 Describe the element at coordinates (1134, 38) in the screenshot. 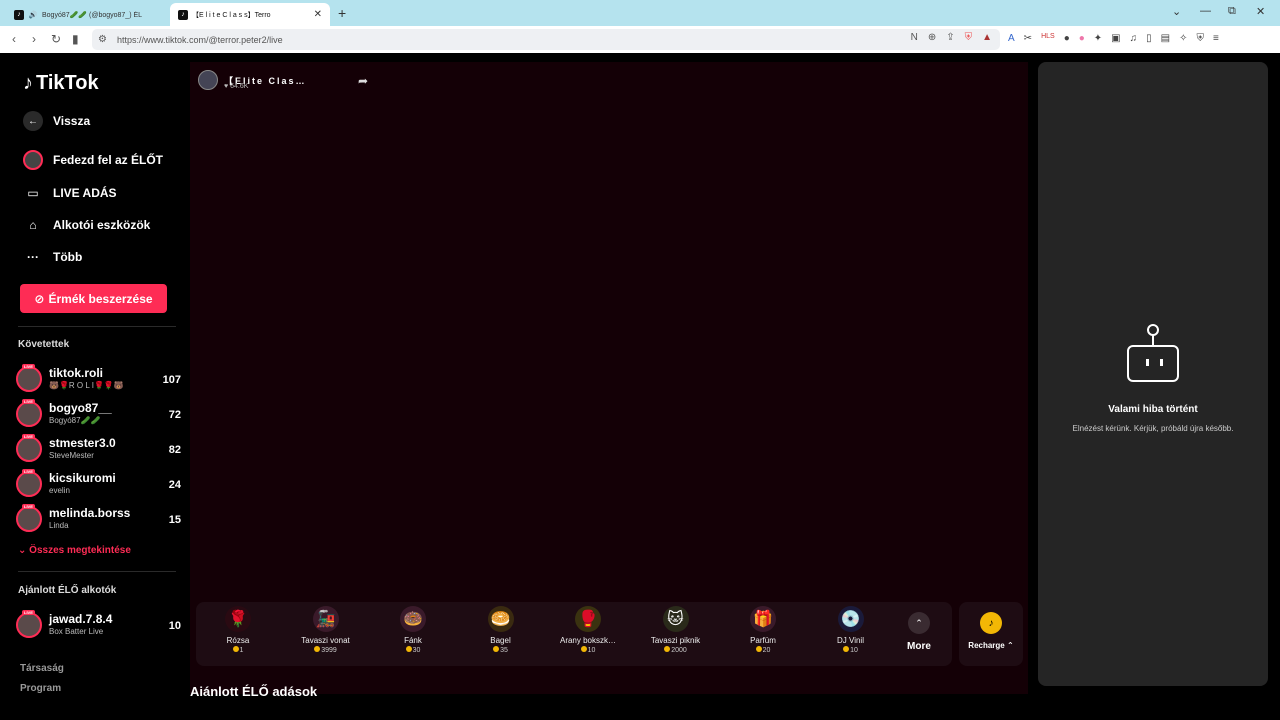

I see `music-icon: ♫` at that location.